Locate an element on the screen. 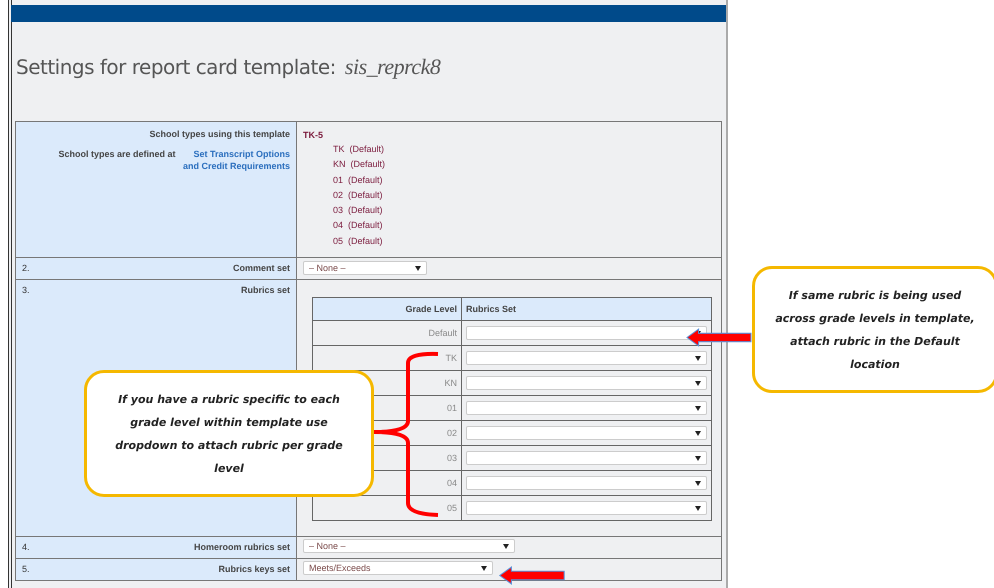  row-number: 3. is located at coordinates (26, 290).